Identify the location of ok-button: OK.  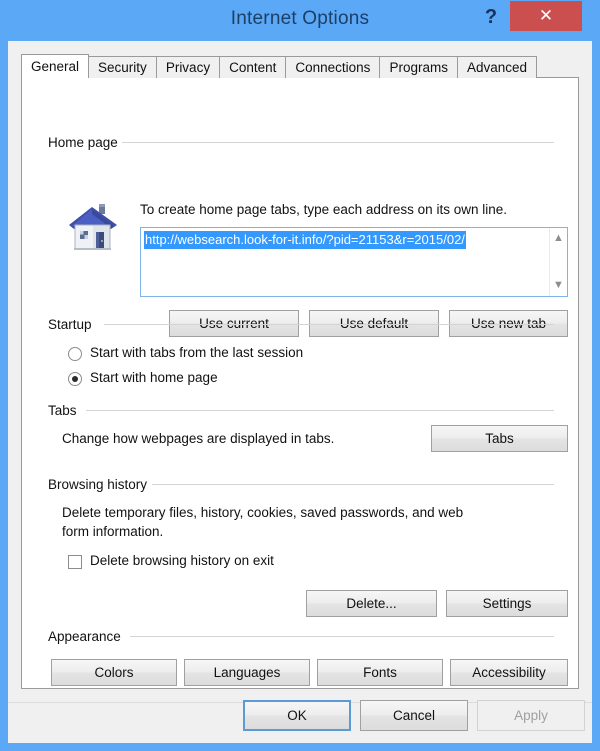
(297, 715).